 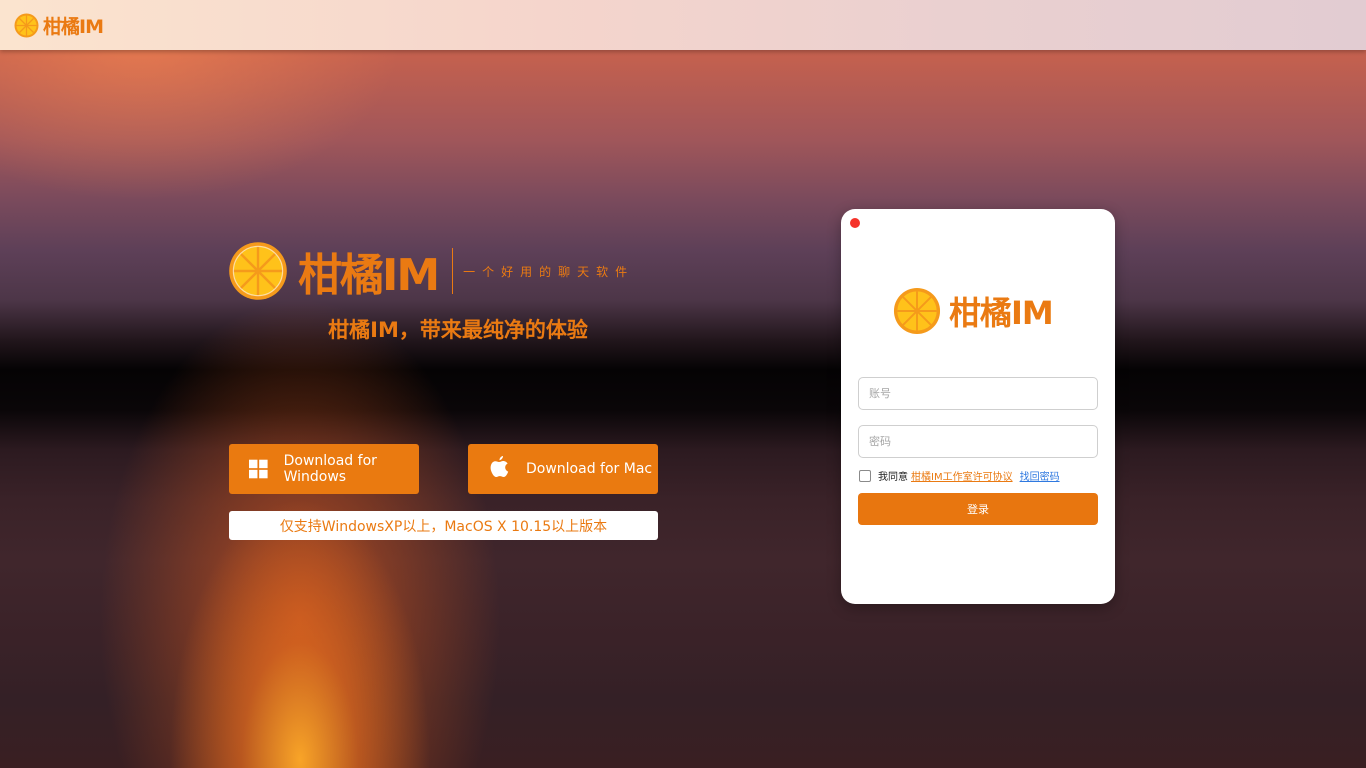 I want to click on account-input, so click(x=978, y=393).